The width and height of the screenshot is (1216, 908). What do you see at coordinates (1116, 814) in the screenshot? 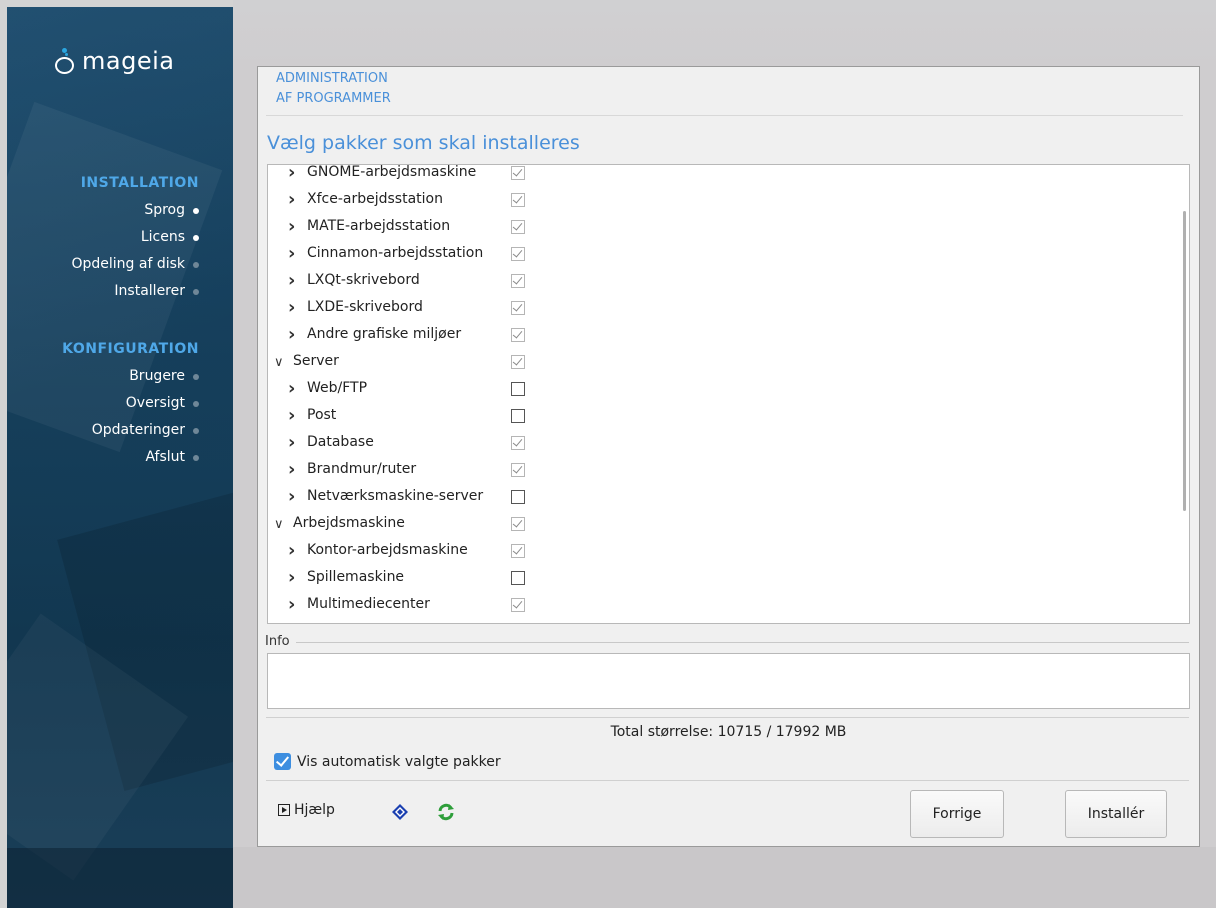
I see `install-button: Installér` at bounding box center [1116, 814].